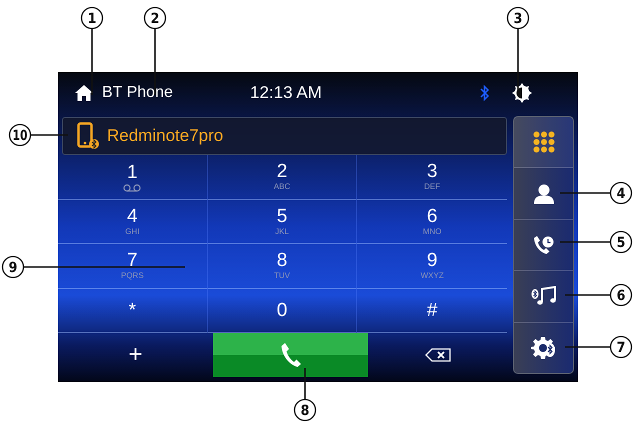 Image resolution: width=633 pixels, height=425 pixels. I want to click on dial-key: 9 WXYZ, so click(432, 266).